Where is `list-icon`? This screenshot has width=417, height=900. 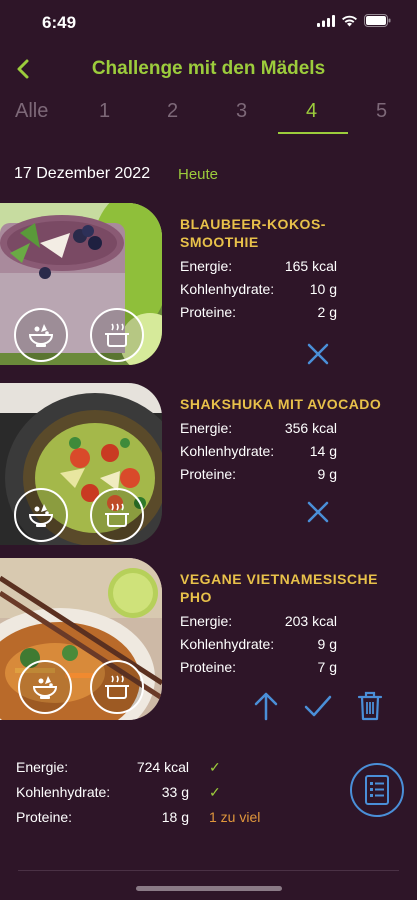
list-icon is located at coordinates (377, 790).